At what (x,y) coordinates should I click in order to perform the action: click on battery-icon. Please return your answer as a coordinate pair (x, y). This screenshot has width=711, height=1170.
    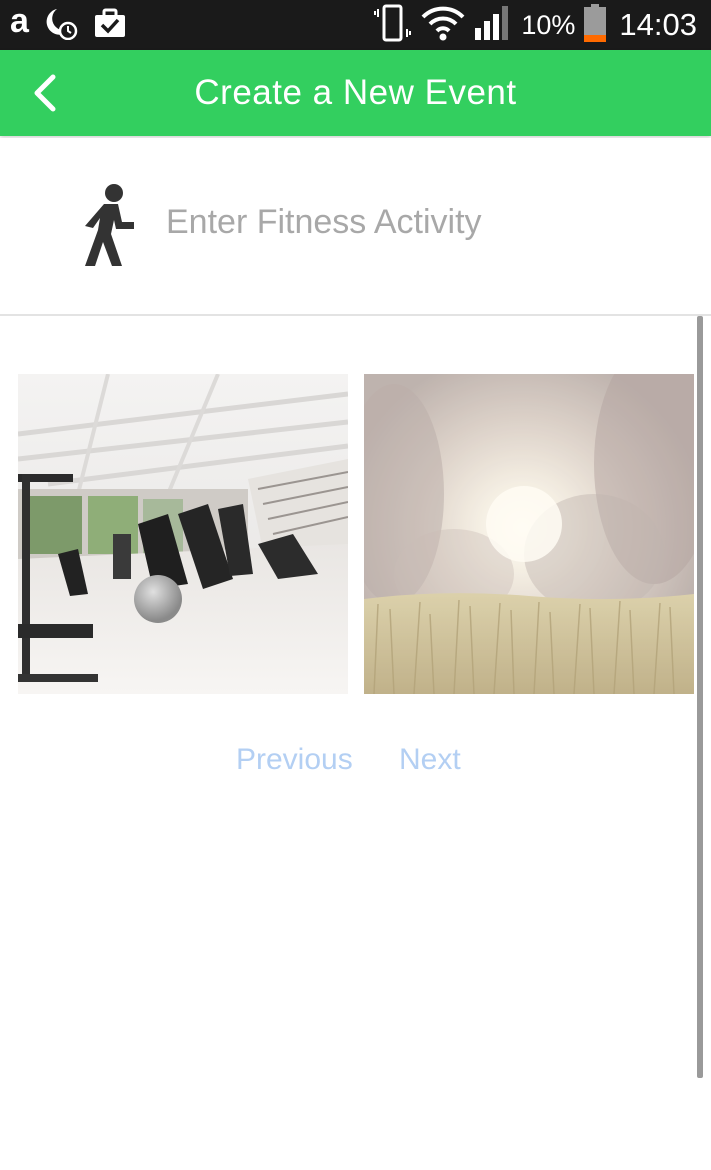
    Looking at the image, I should click on (595, 25).